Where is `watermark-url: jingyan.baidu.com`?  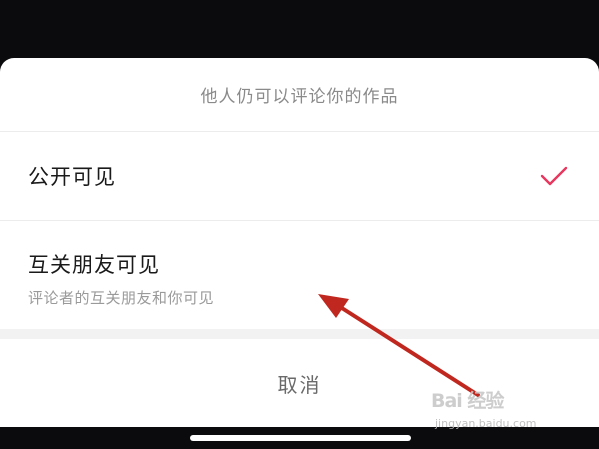
watermark-url: jingyan.baidu.com is located at coordinates (486, 423).